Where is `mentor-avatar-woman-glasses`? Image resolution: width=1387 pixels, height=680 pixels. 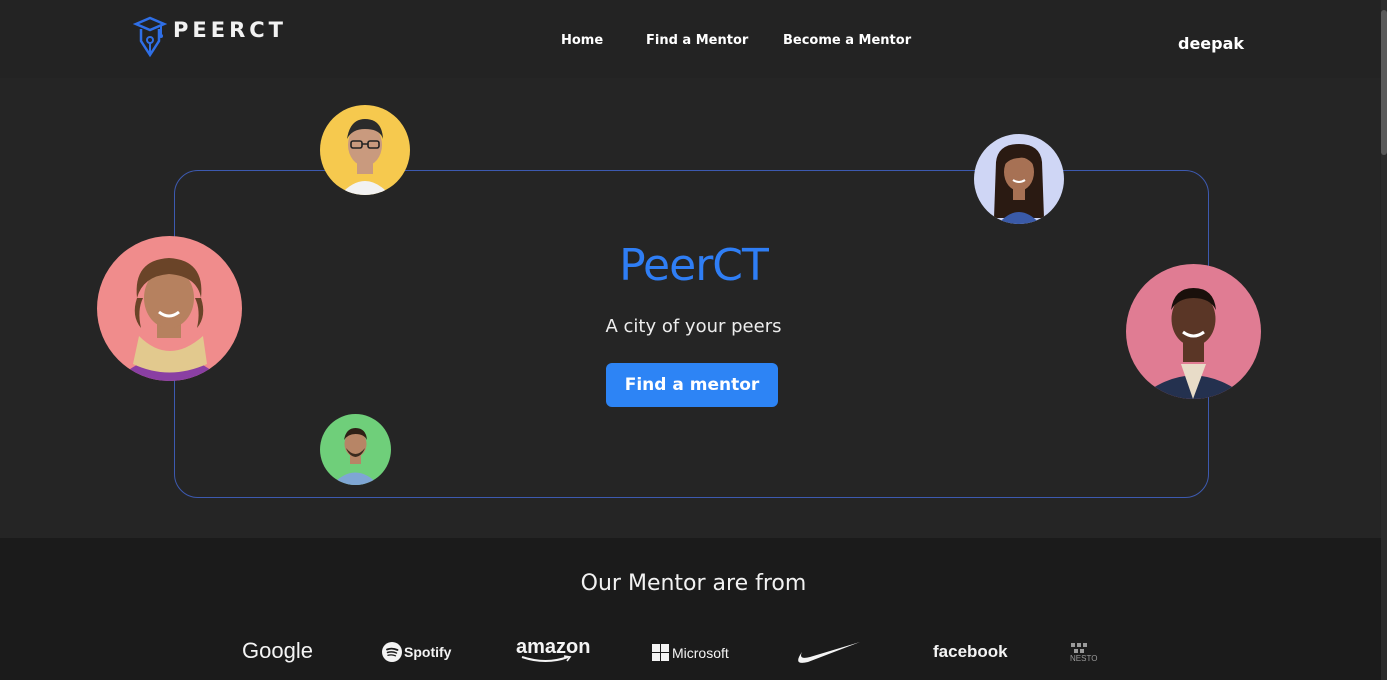 mentor-avatar-woman-glasses is located at coordinates (365, 150).